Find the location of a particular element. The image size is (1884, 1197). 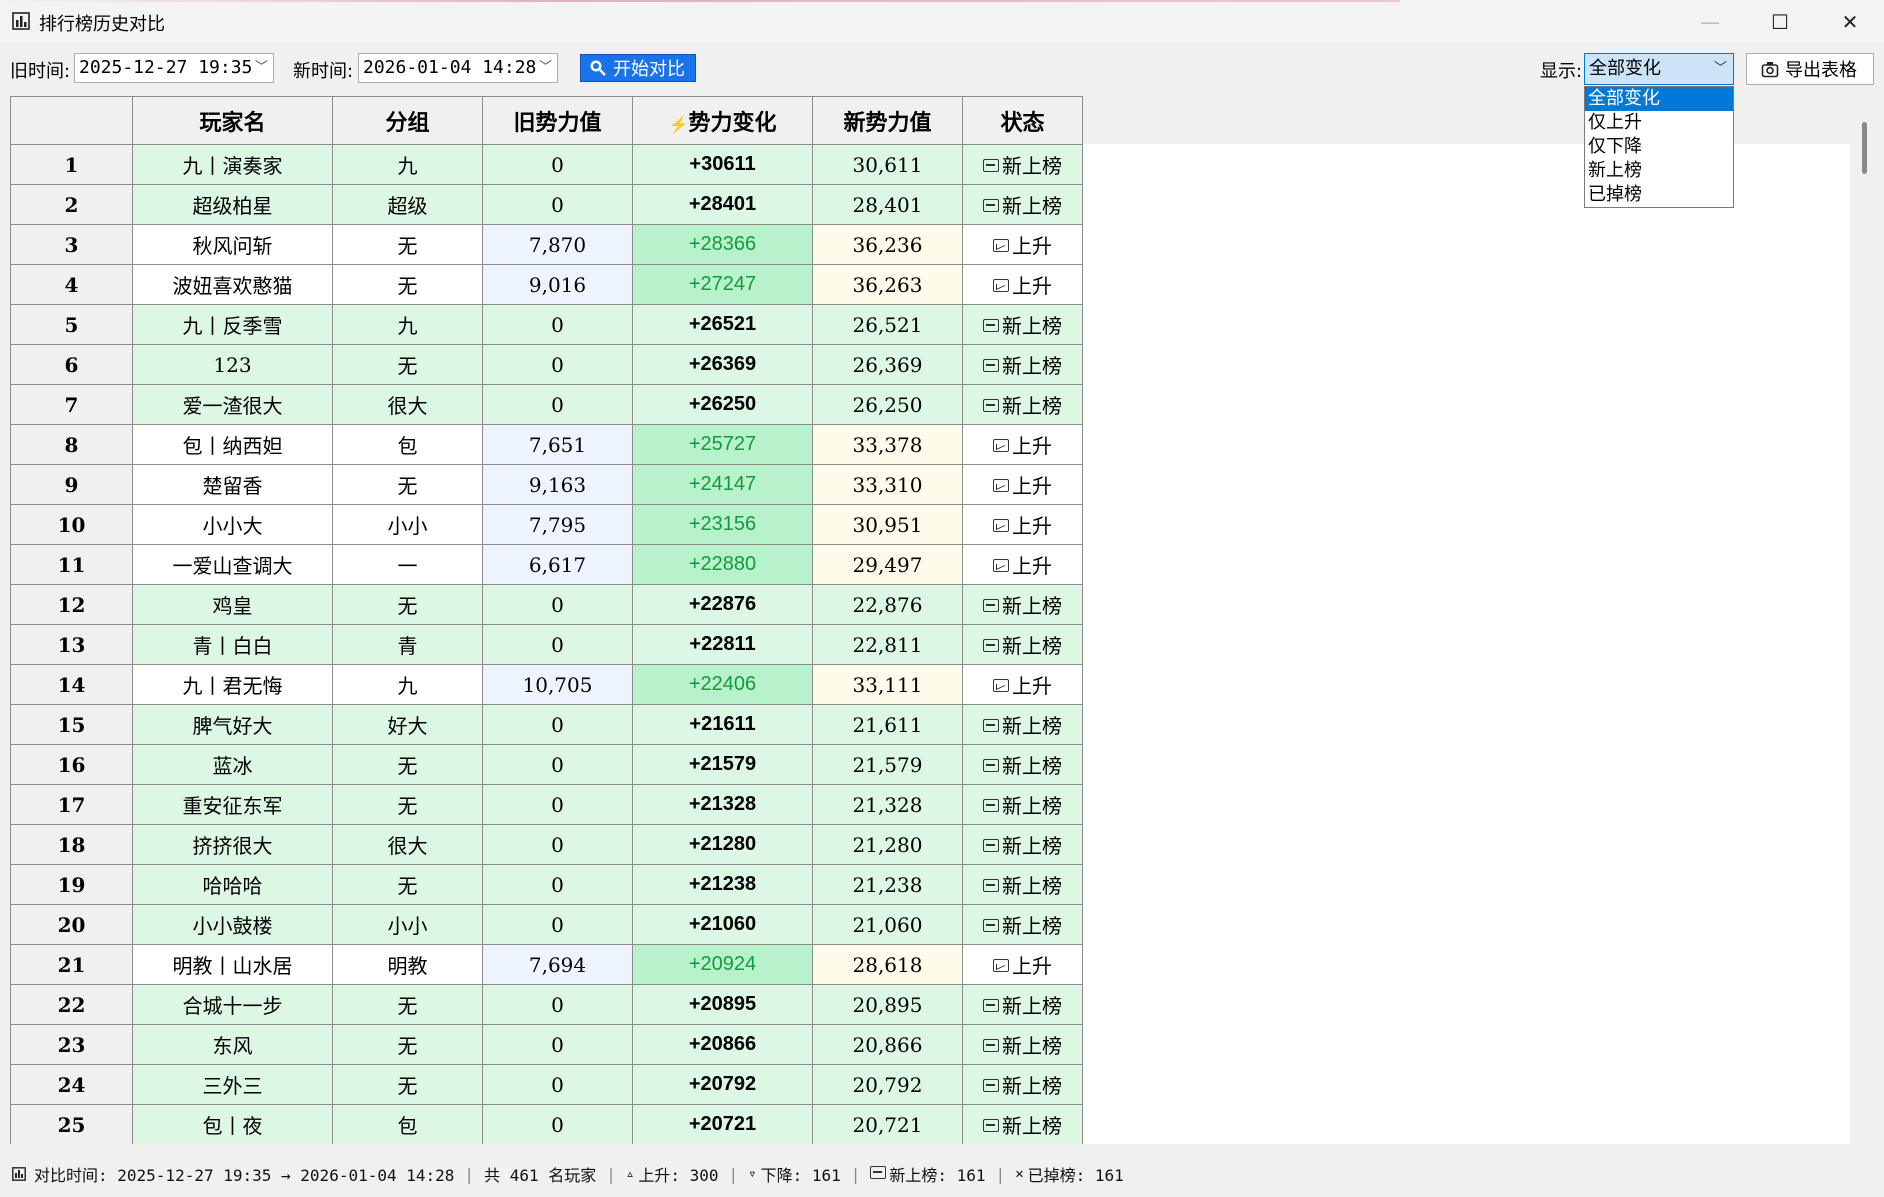

row-number: 23 is located at coordinates (71, 1044).